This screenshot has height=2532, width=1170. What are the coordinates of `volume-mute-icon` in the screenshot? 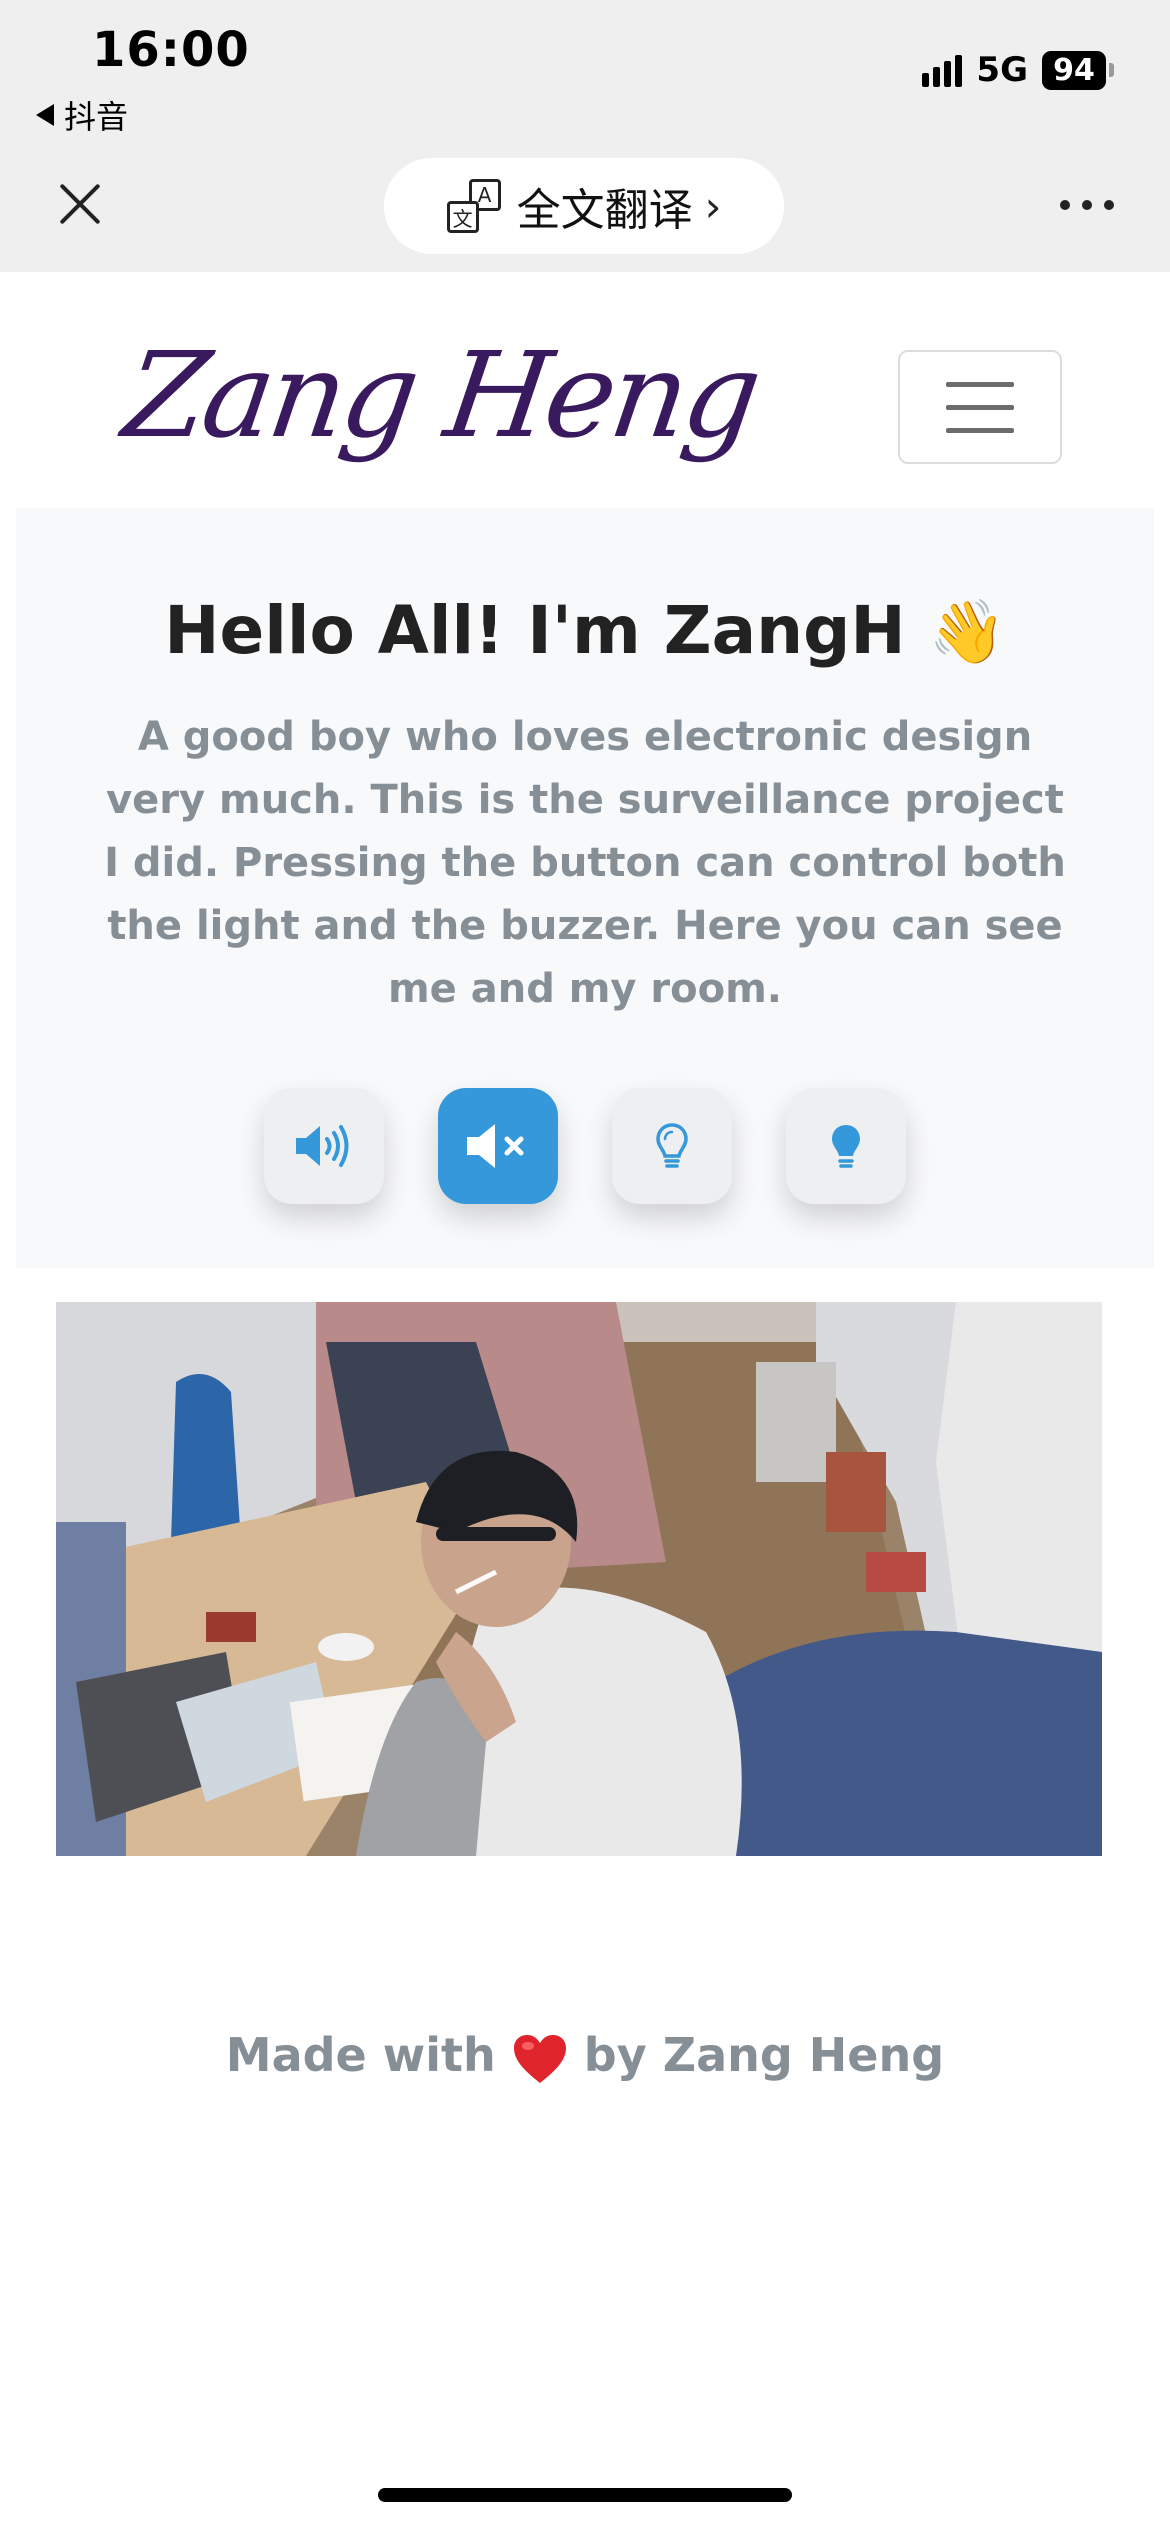 It's located at (495, 1146).